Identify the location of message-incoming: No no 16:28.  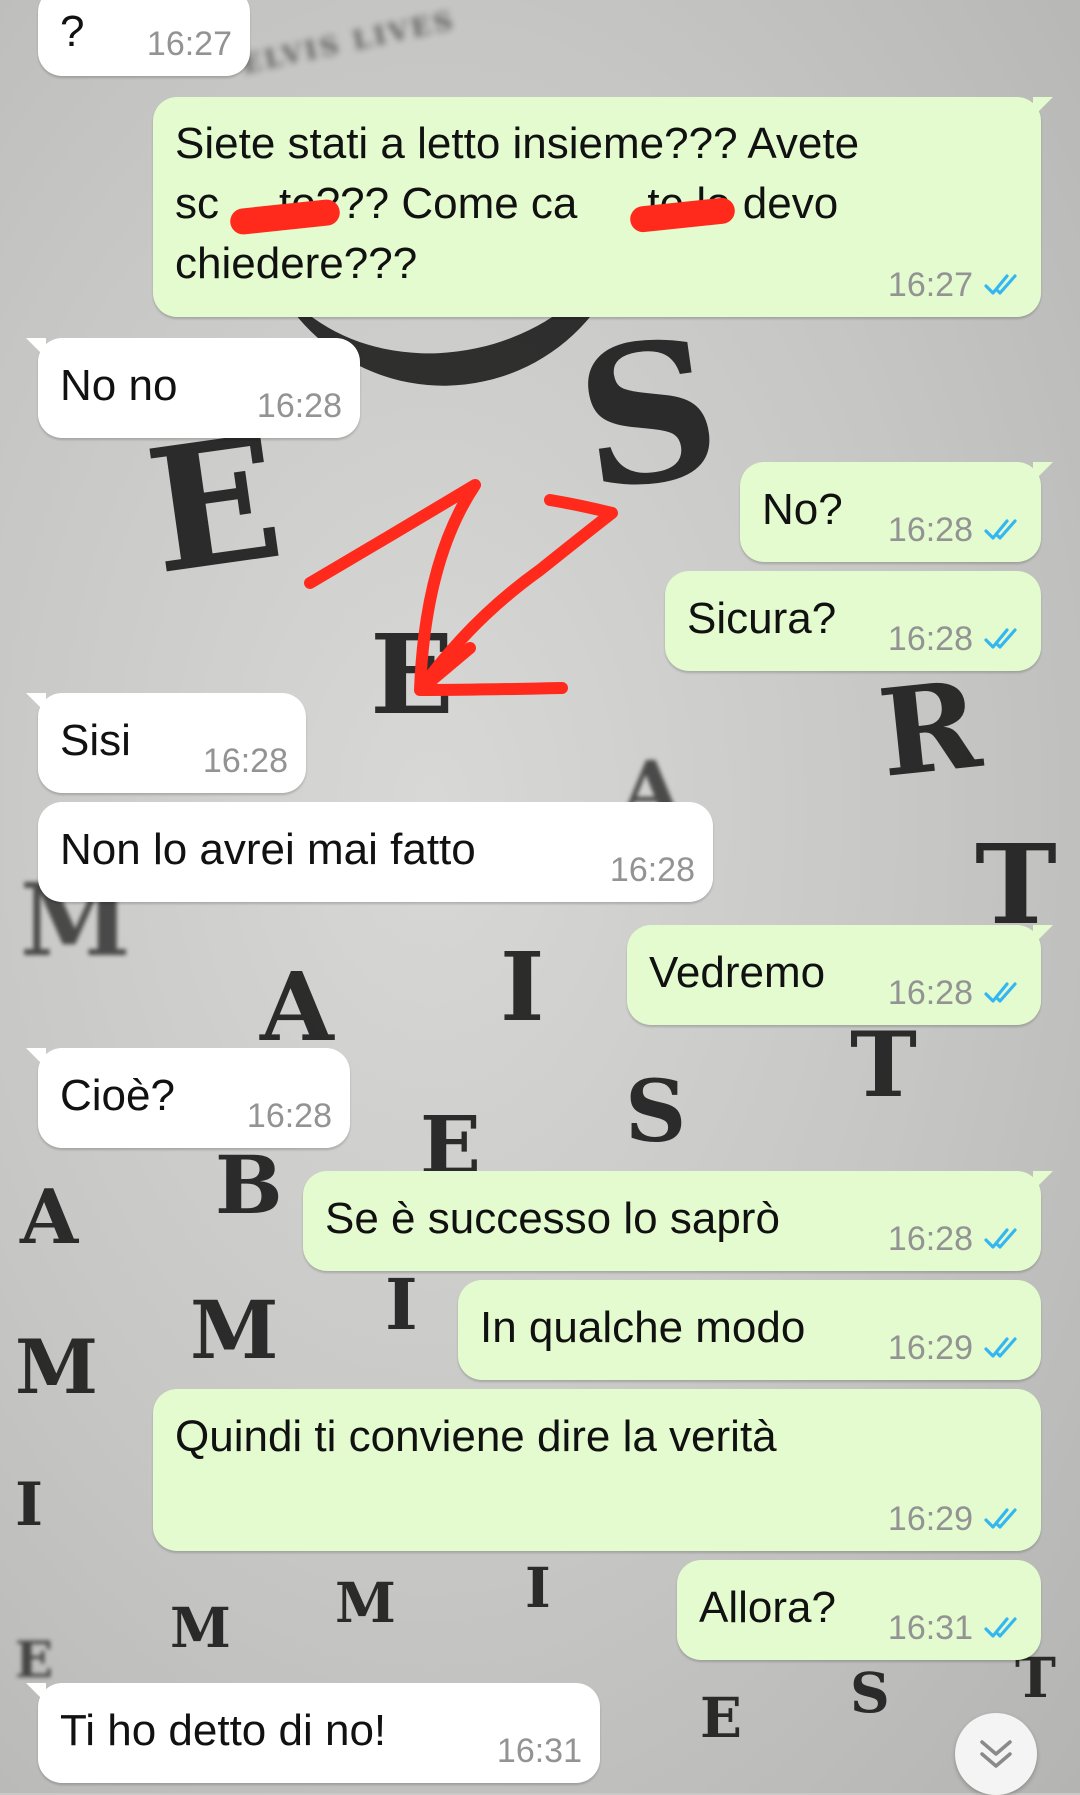
(193, 388).